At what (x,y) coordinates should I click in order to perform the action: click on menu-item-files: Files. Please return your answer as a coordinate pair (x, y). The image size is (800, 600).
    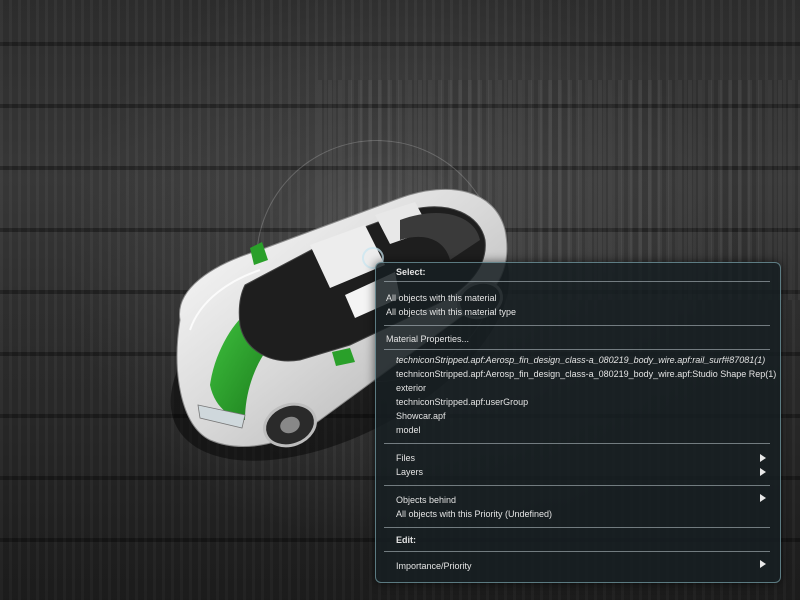
    Looking at the image, I should click on (405, 458).